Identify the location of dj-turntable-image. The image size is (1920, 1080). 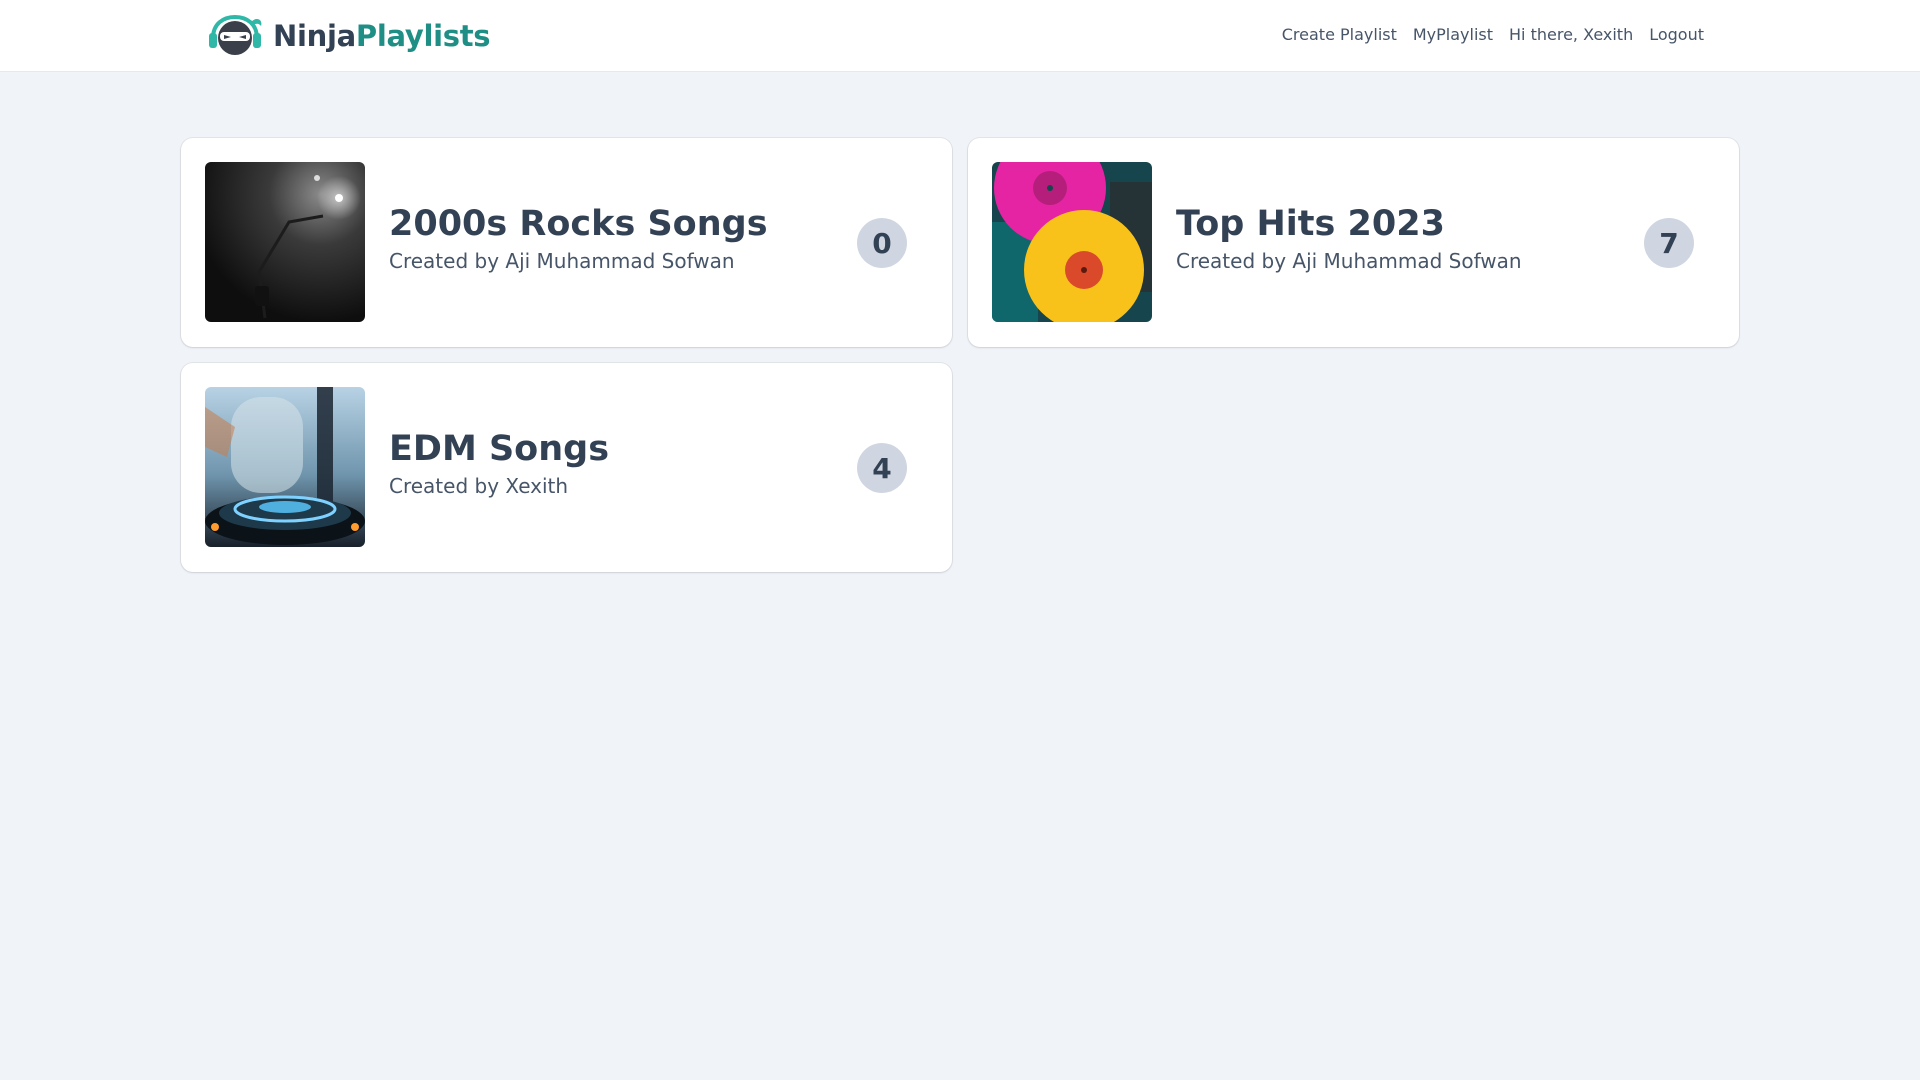
(285, 467).